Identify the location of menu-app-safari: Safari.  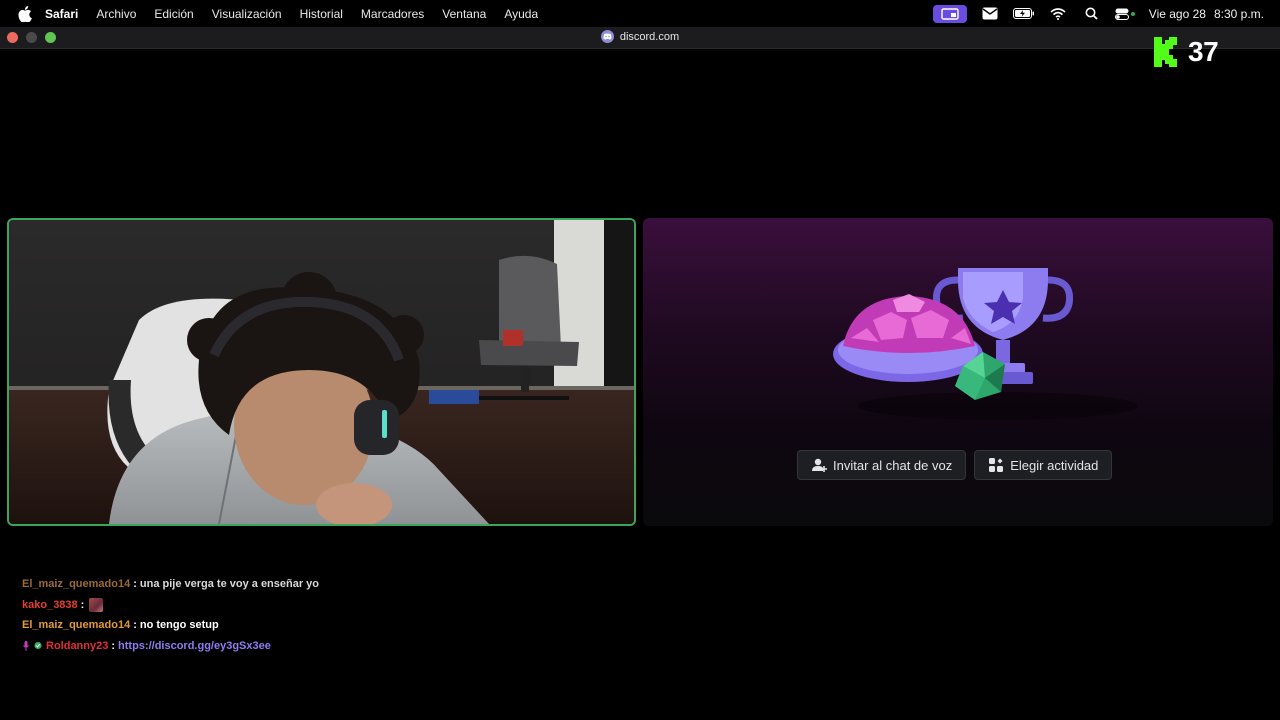
(61, 14).